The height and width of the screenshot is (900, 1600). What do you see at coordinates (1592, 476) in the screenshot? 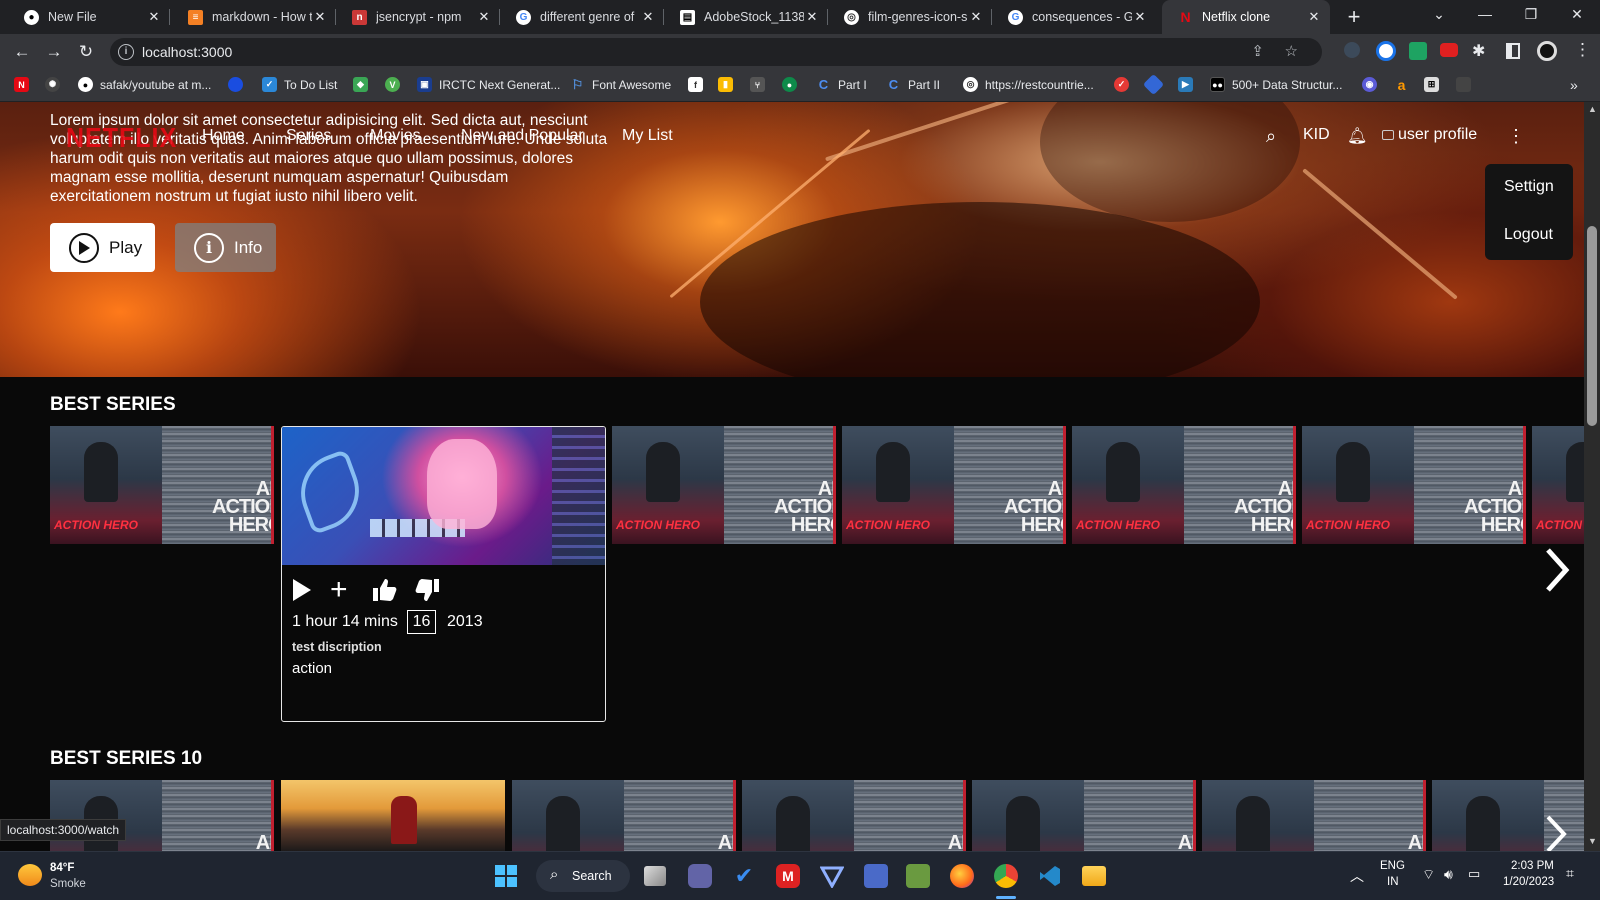
I see `vertical-scrollbar: ▲ ▼` at bounding box center [1592, 476].